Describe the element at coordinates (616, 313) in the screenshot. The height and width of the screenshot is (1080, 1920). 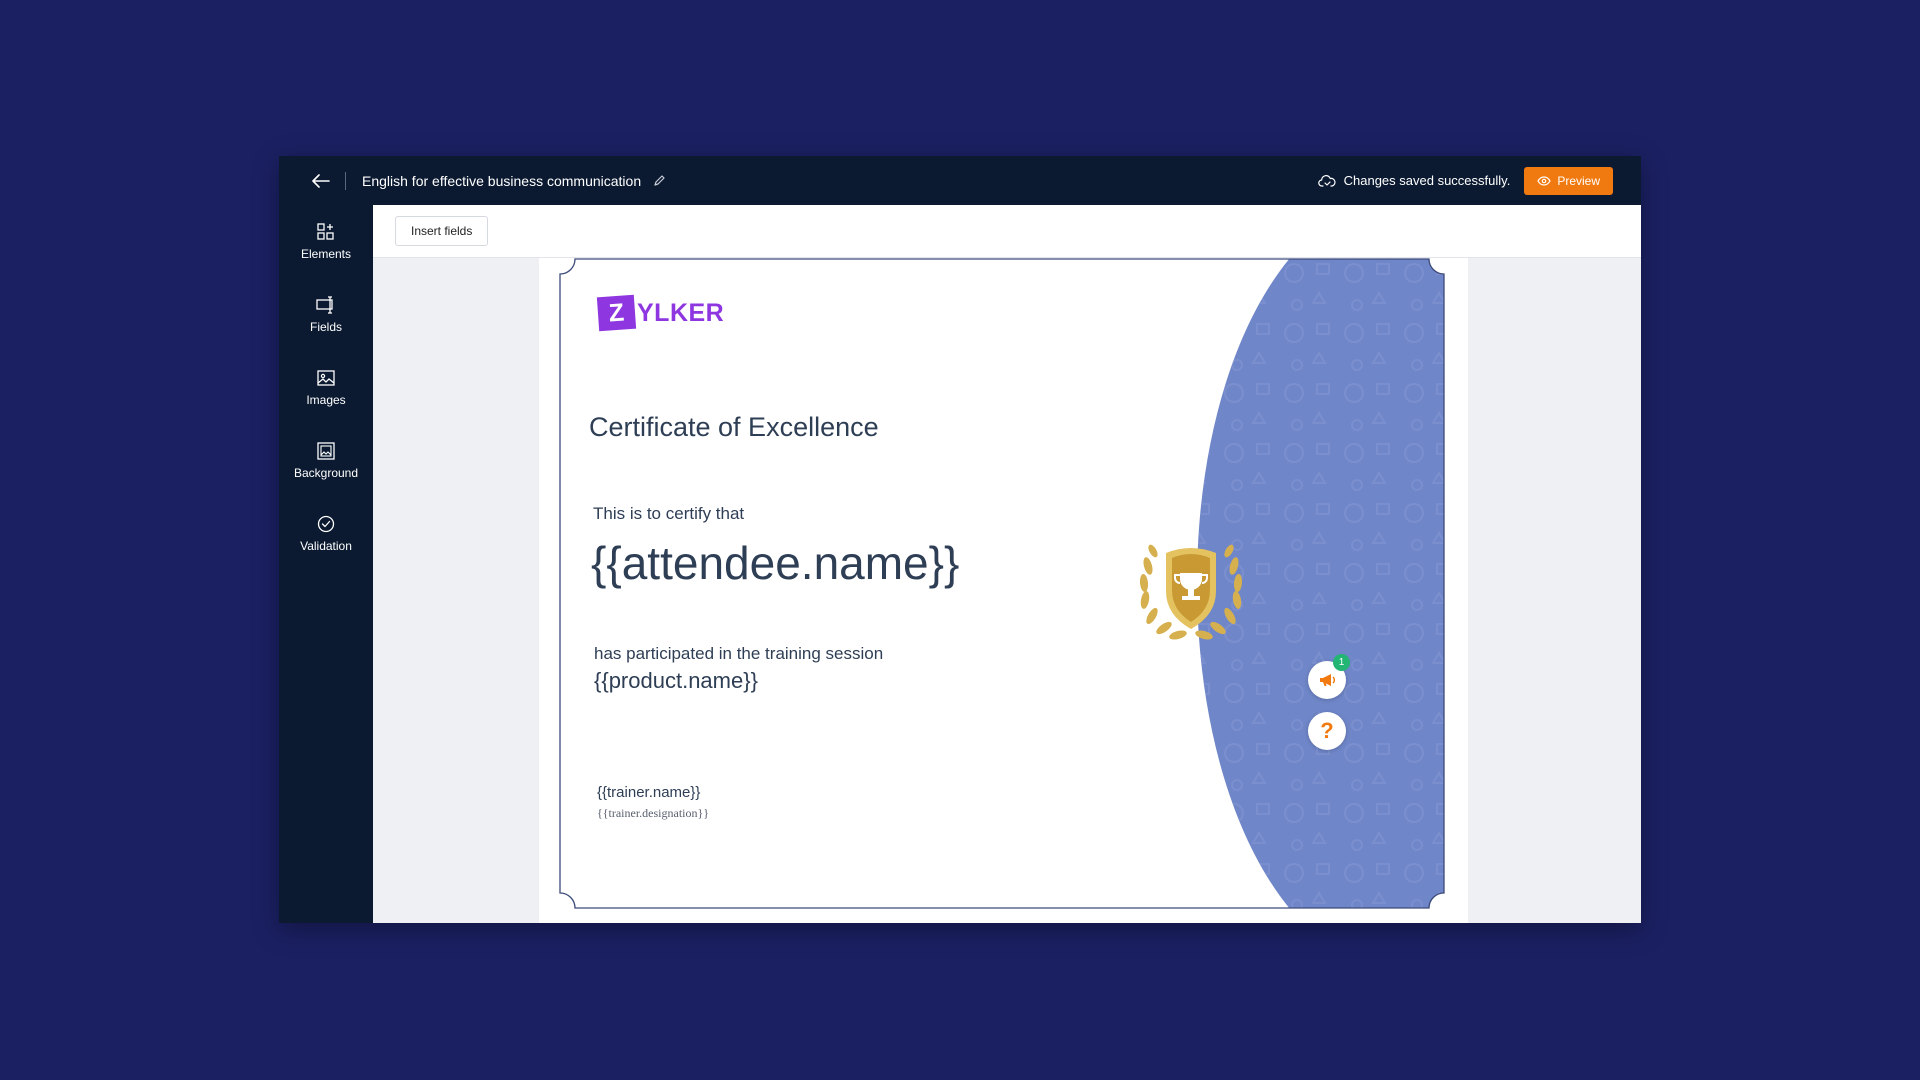
I see `logo-mark: Z` at that location.